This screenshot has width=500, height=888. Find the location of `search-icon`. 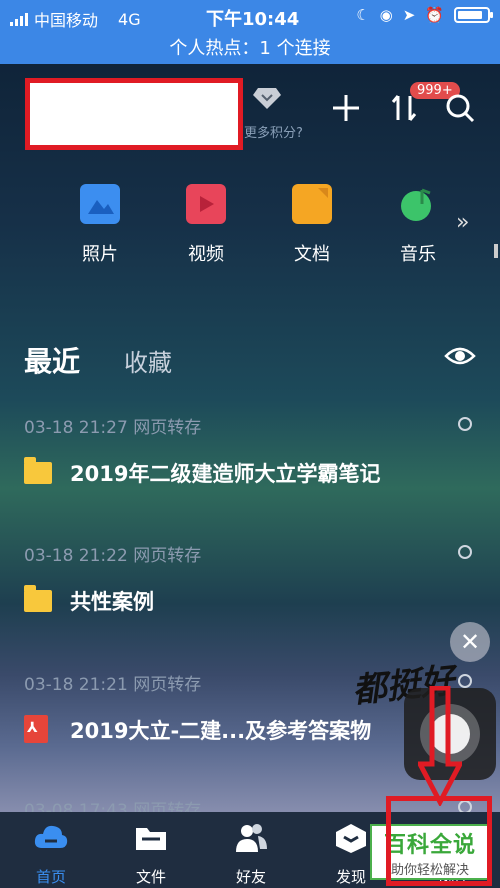

search-icon is located at coordinates (460, 108).